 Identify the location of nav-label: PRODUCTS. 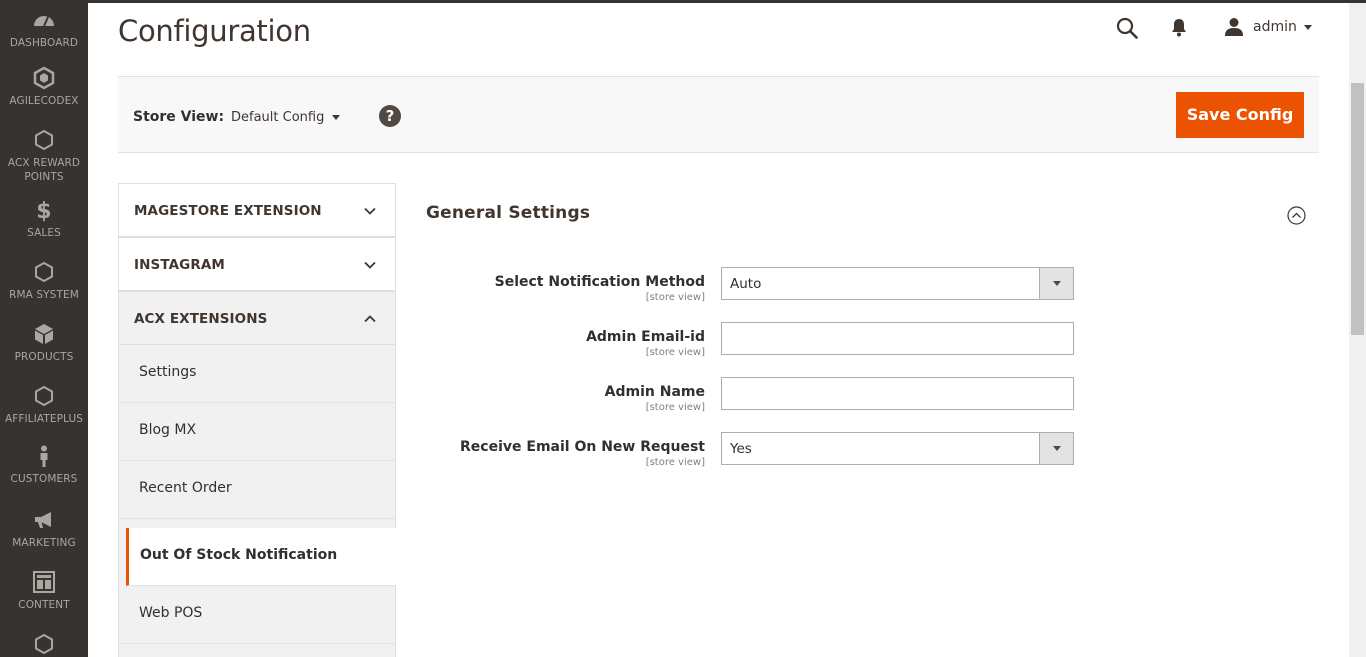
(44, 357).